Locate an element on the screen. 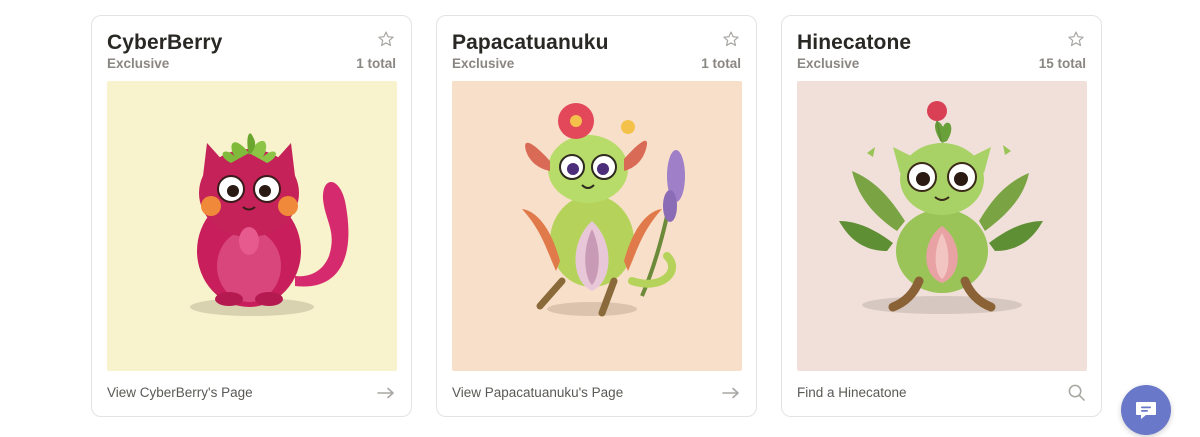 Image resolution: width=1200 pixels, height=437 pixels. chat-button is located at coordinates (1146, 410).